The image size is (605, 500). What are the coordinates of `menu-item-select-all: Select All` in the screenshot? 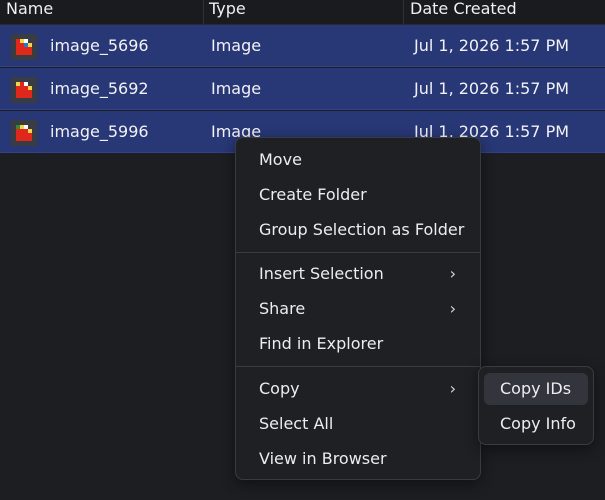 It's located at (358, 424).